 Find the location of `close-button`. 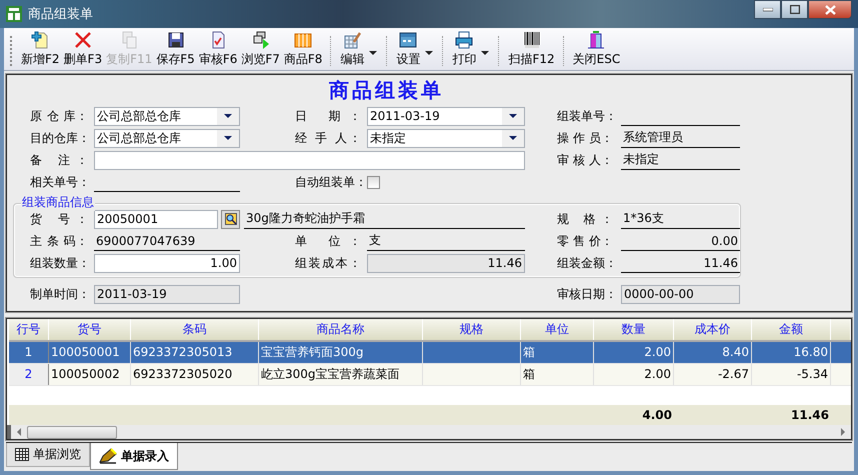

close-button is located at coordinates (830, 9).